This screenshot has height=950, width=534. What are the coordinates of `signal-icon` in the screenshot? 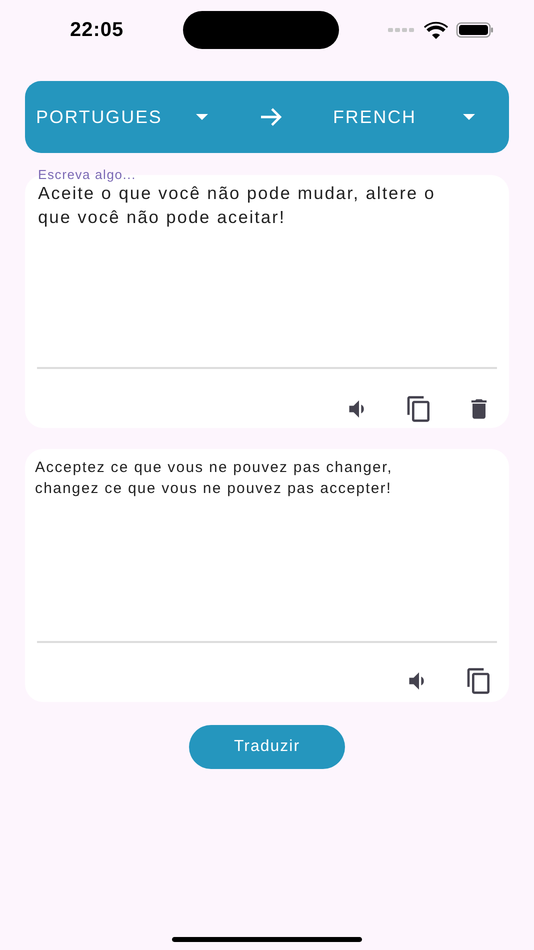 It's located at (402, 30).